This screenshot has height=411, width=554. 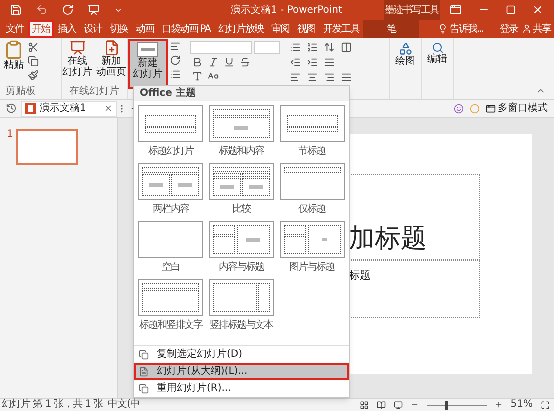 I want to click on underline-icon, so click(x=229, y=62).